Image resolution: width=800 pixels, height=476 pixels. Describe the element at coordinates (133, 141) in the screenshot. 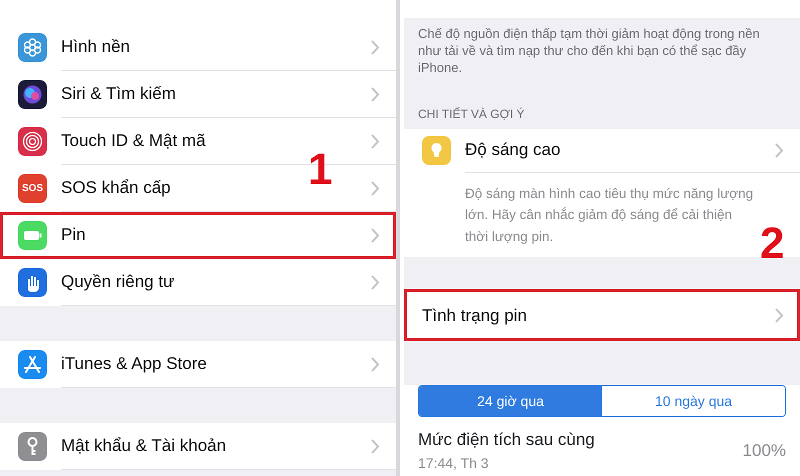

I see `row-label: Touch ID & Mật mã` at that location.